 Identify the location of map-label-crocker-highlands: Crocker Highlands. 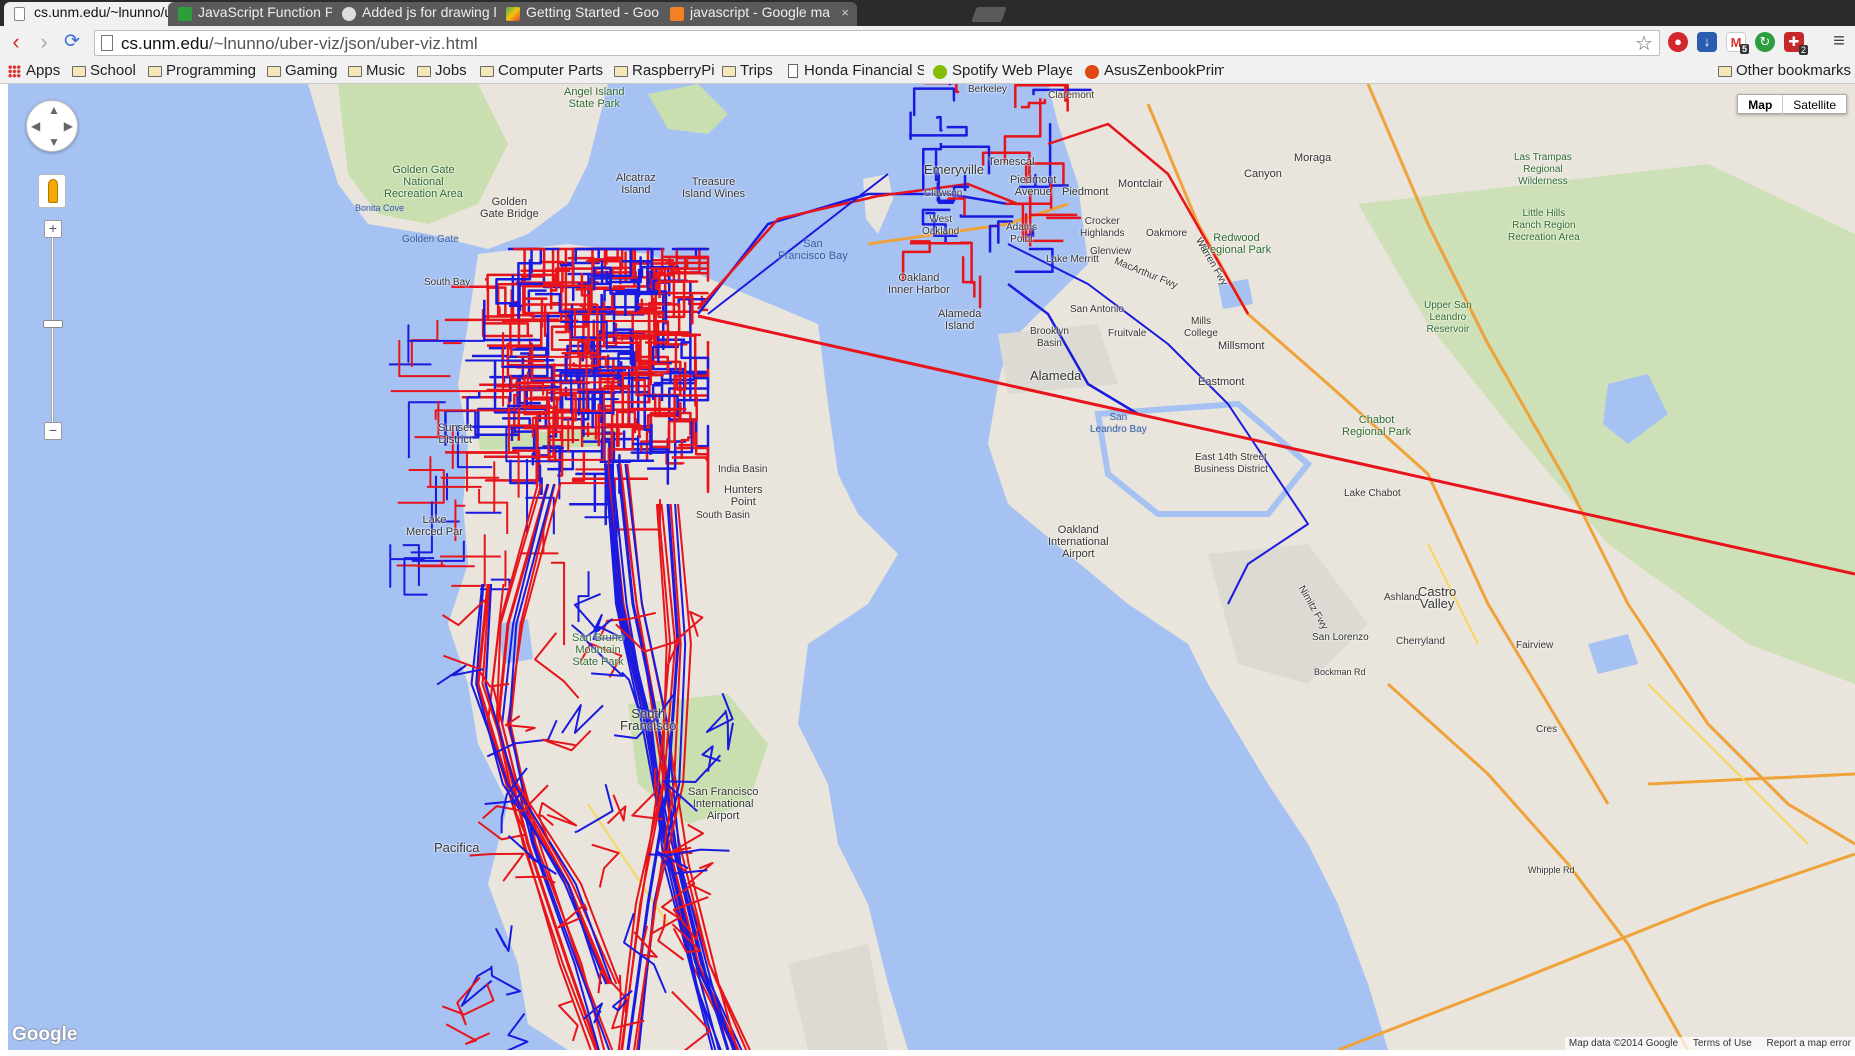
(1102, 227).